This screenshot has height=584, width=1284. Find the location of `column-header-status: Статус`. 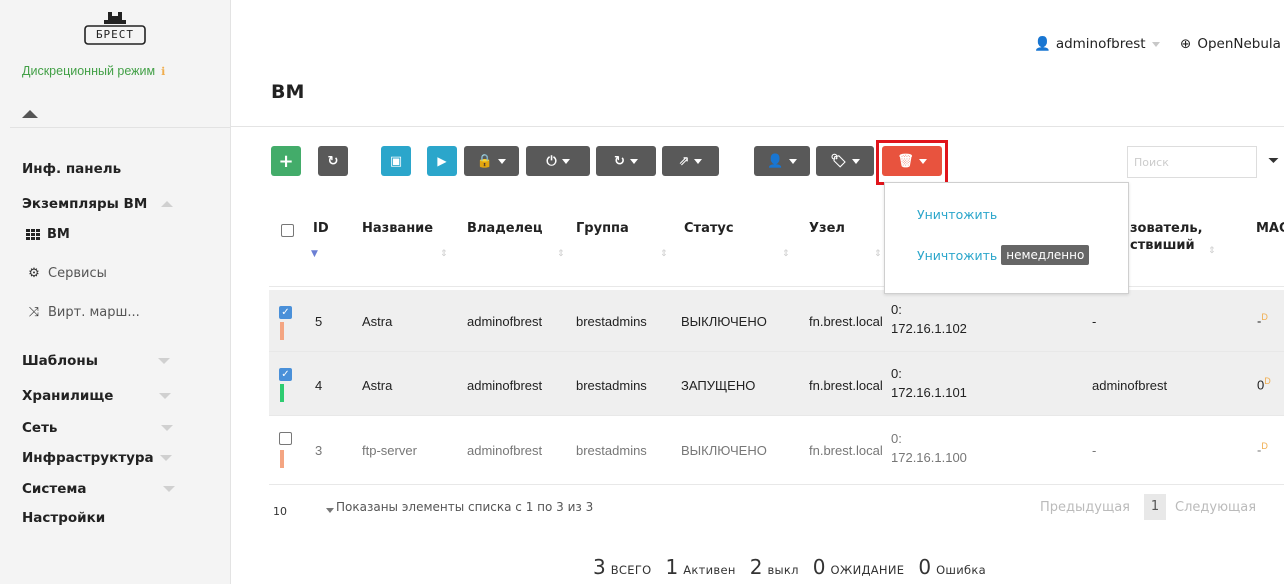

column-header-status: Статус is located at coordinates (709, 228).